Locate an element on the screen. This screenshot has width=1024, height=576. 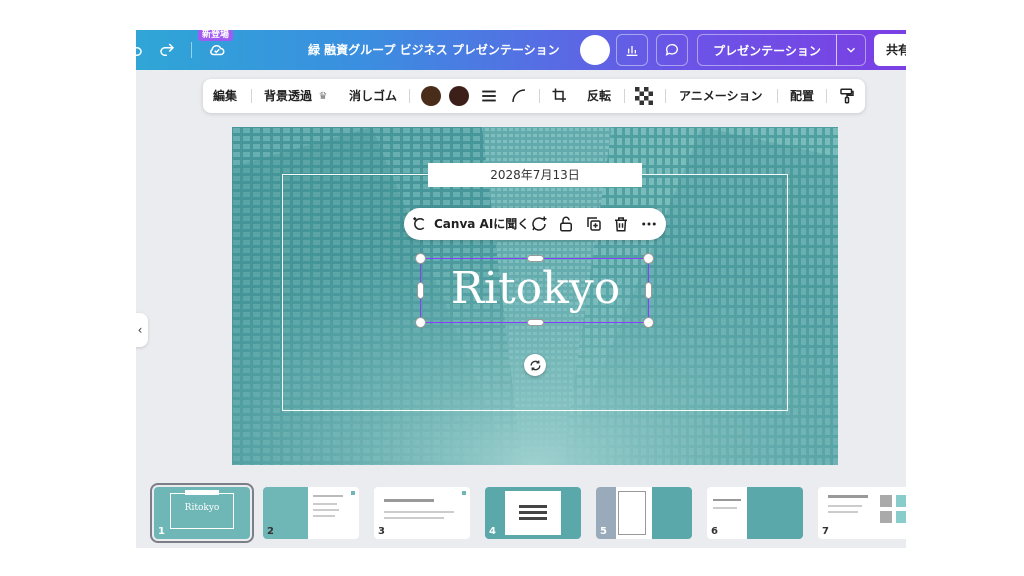
present-options-button is located at coordinates (851, 50).